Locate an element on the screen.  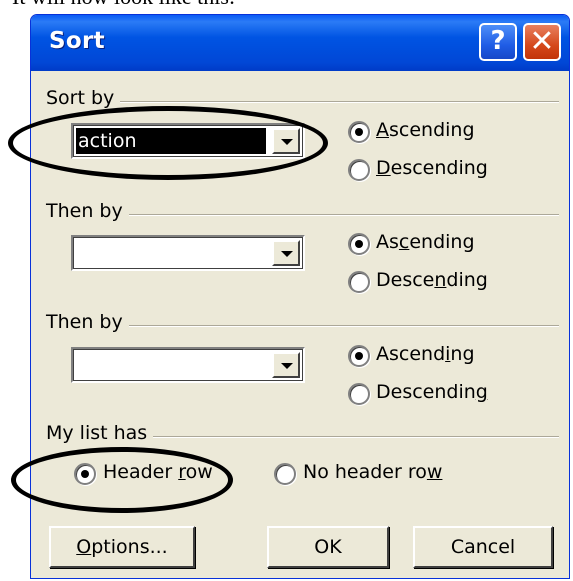
then-by-1-descending-label: Descending is located at coordinates (432, 280).